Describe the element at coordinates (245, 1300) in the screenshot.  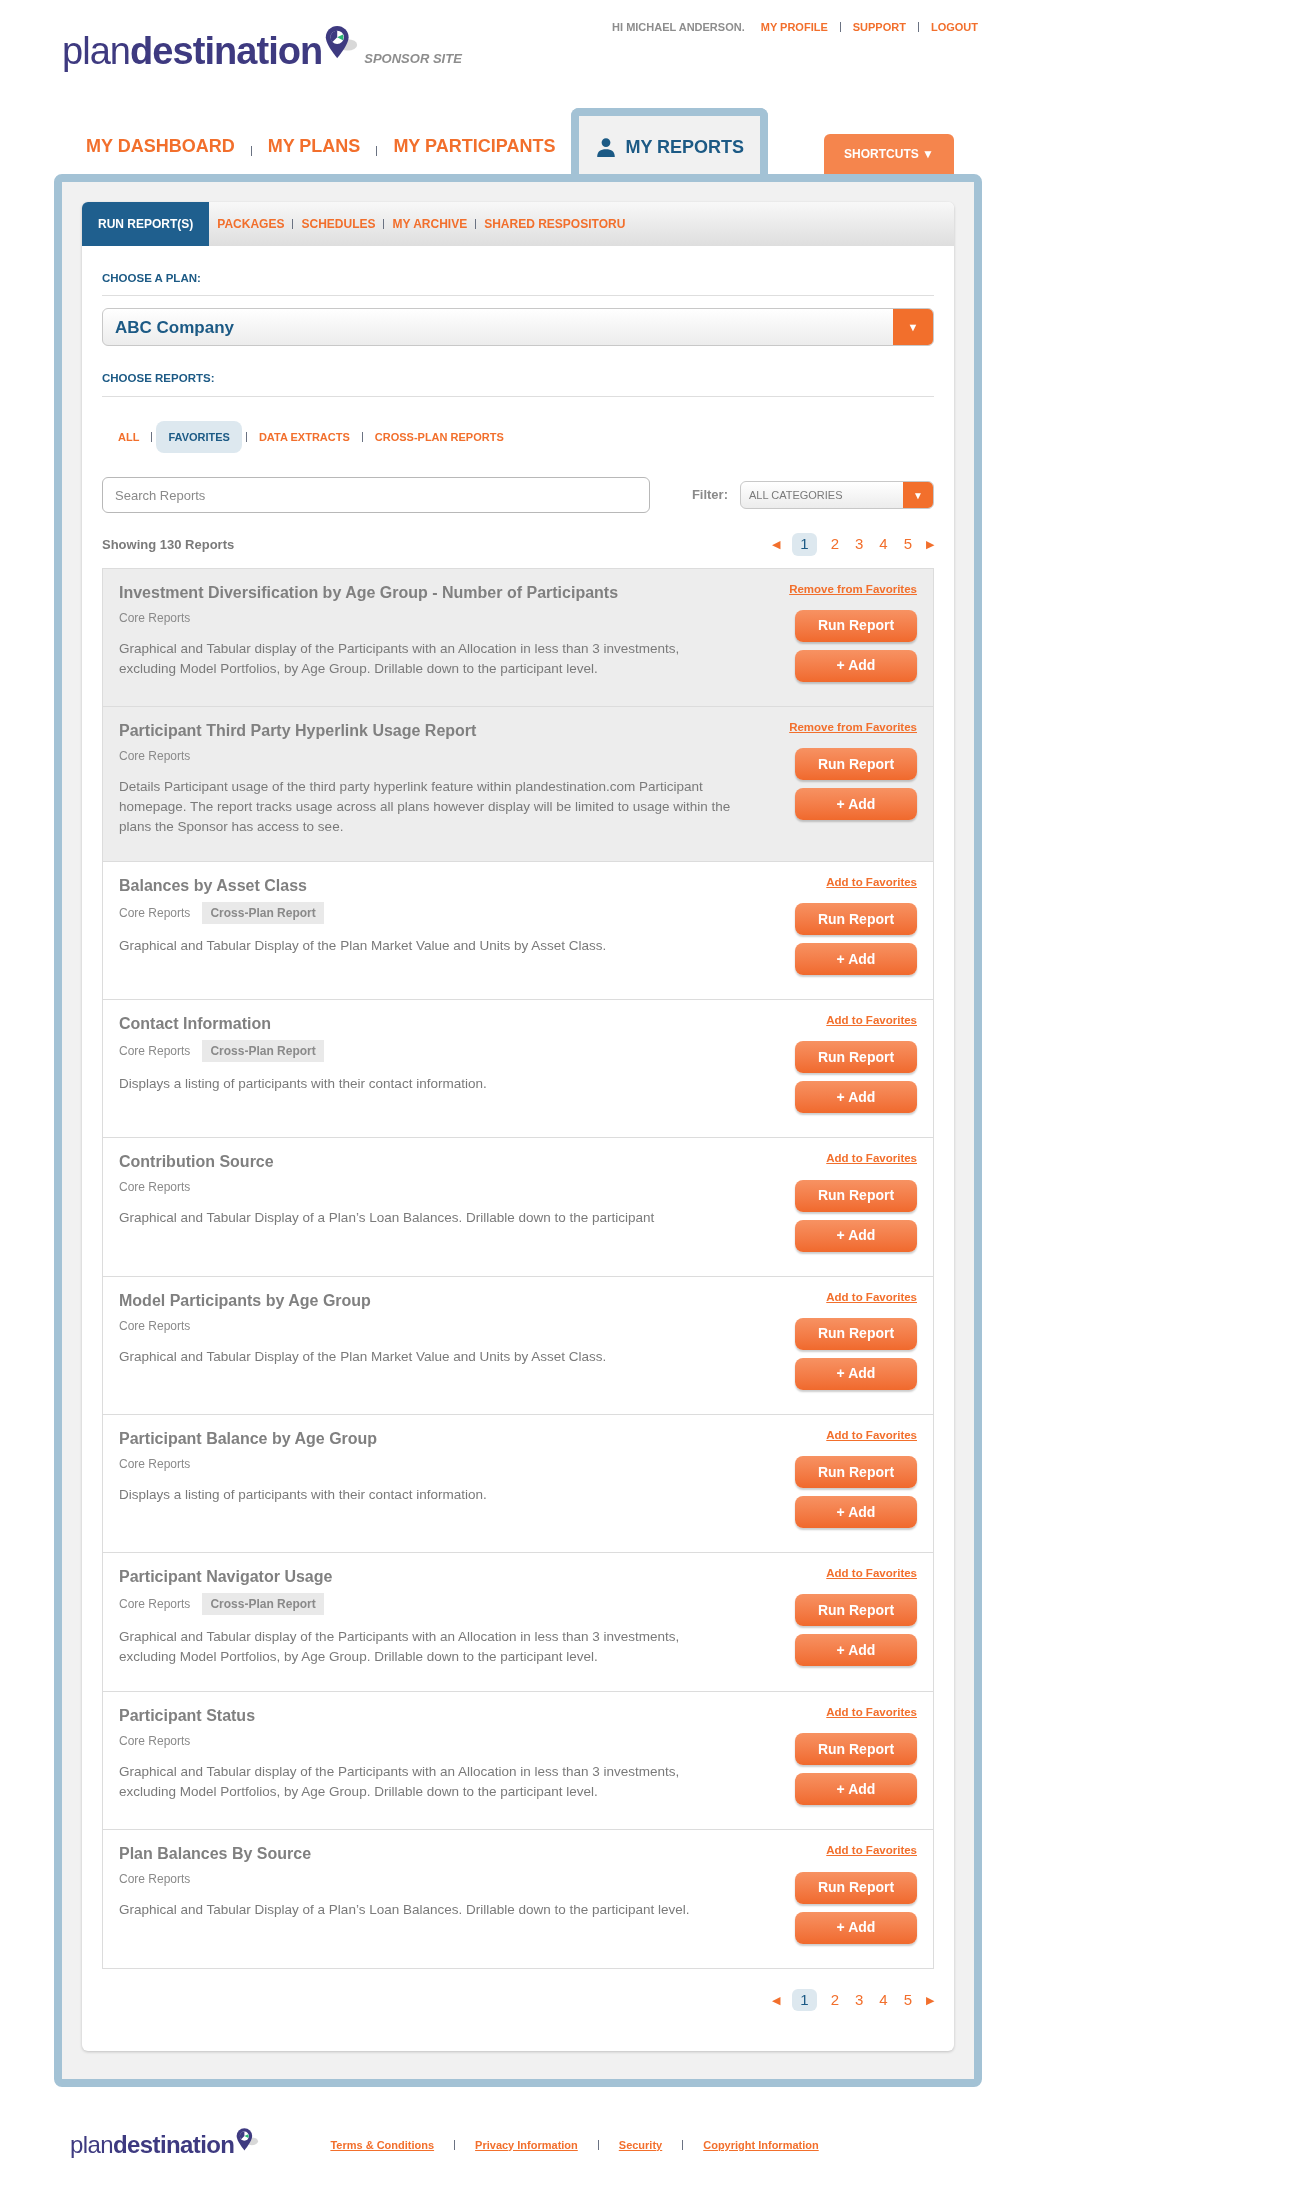
I see `report-title: Model Participants by Age Group` at that location.